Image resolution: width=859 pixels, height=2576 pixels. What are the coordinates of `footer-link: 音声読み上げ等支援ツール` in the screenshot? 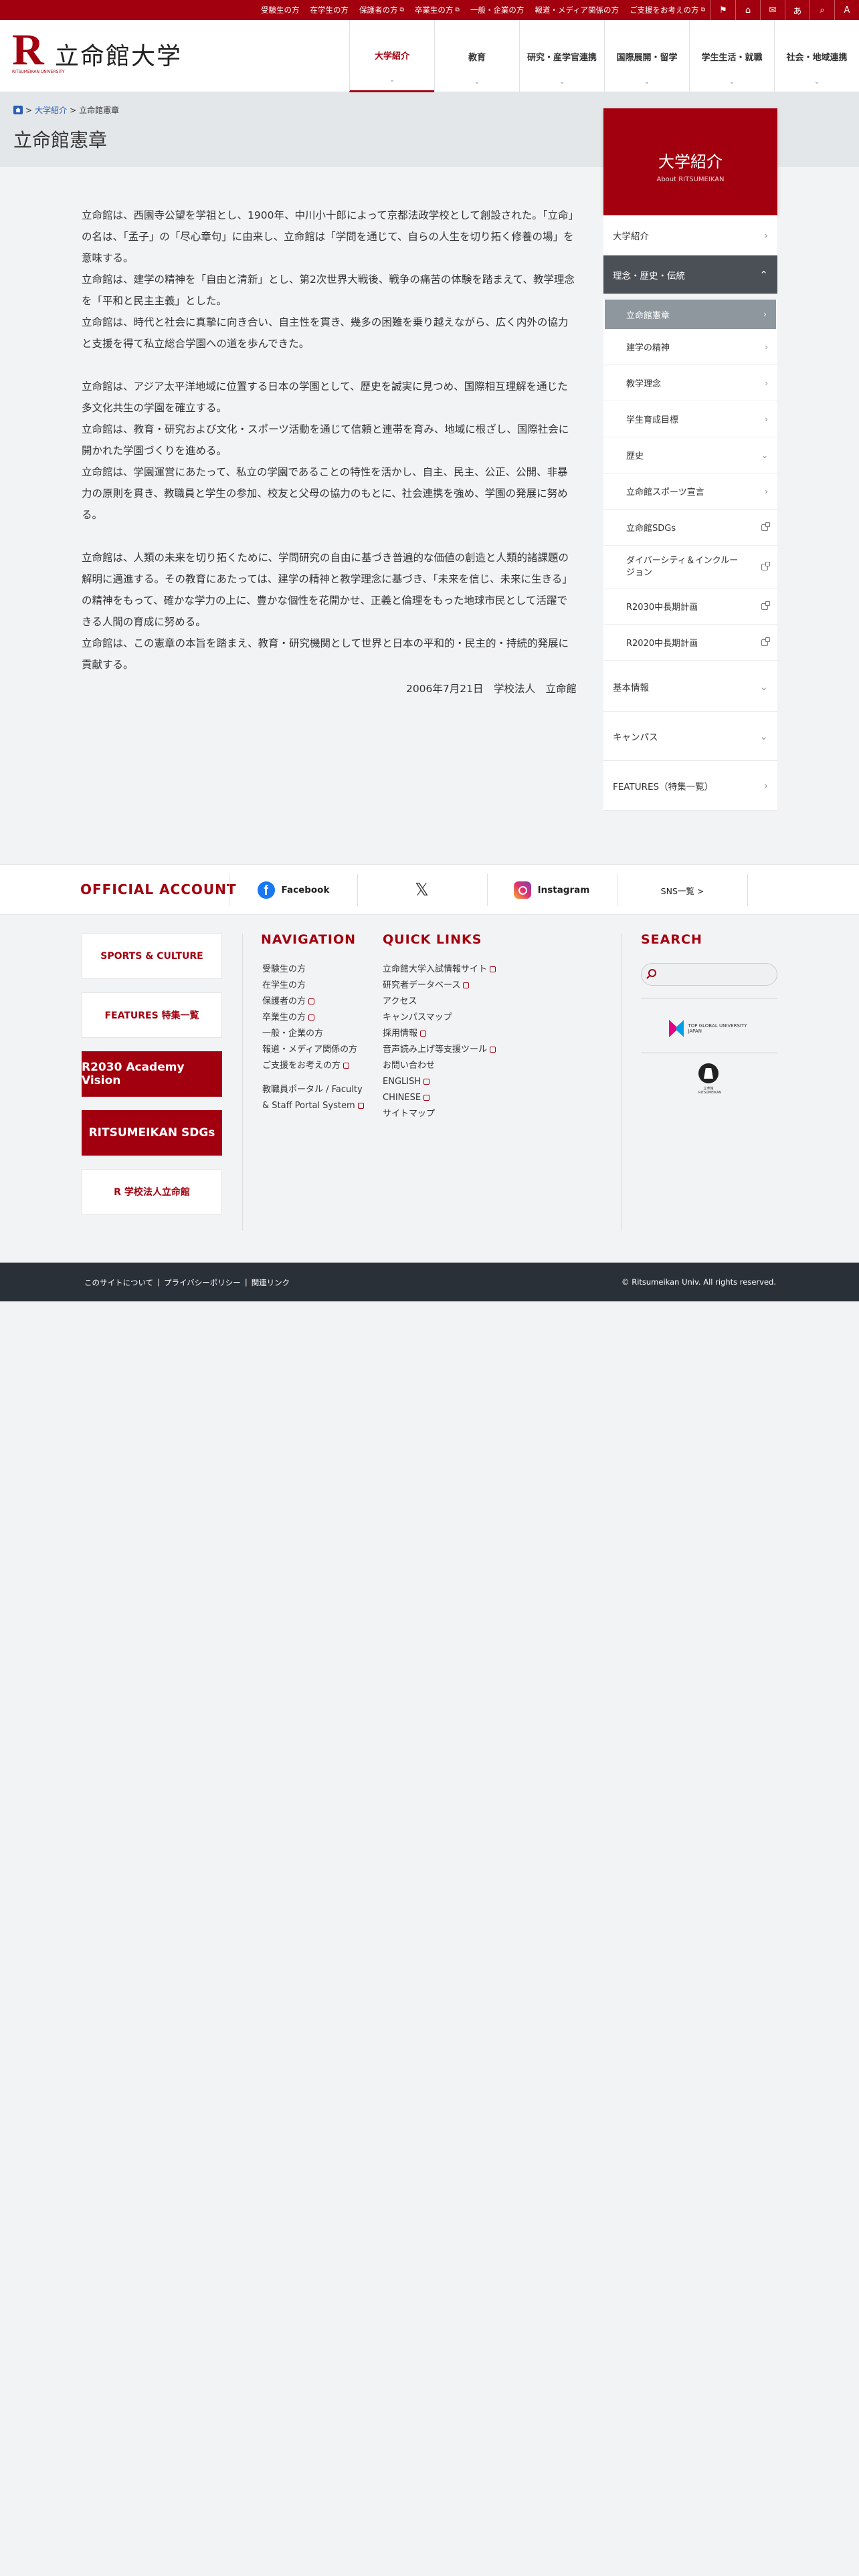 It's located at (456, 1050).